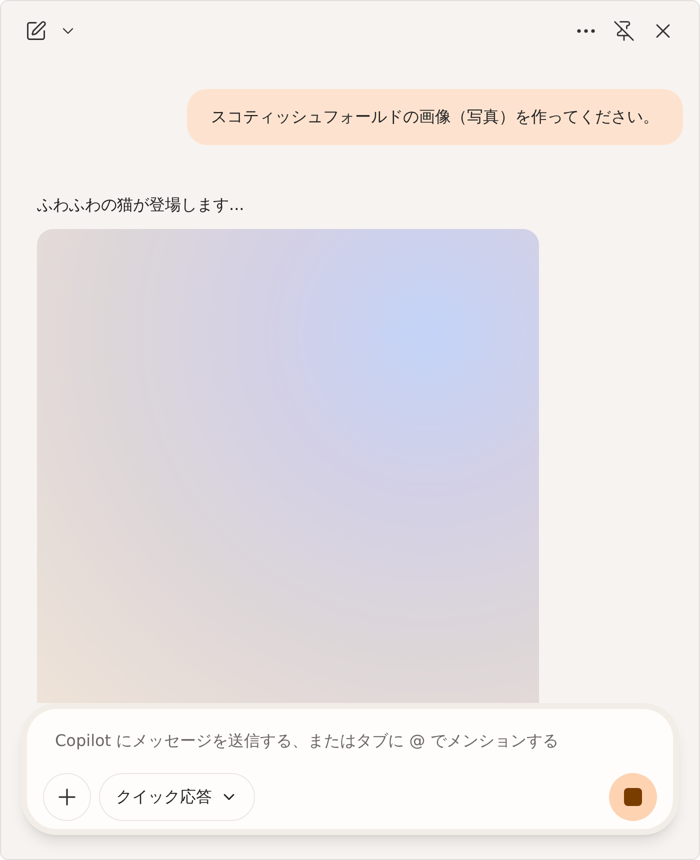 The image size is (700, 860). I want to click on user-message: スコティッシュフォールドの画像（写真）を作ってください。, so click(435, 117).